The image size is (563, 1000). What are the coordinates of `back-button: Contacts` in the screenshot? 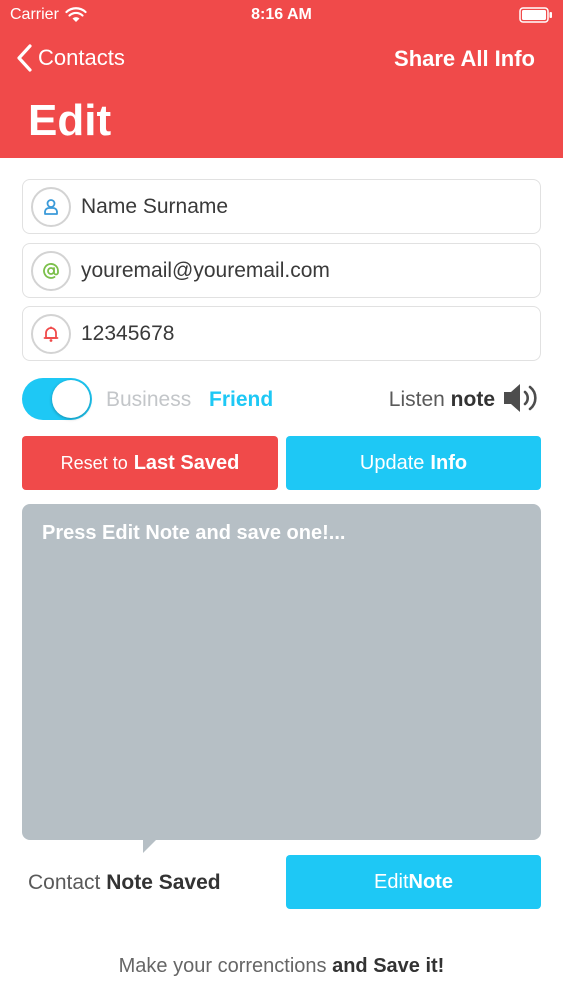 It's located at (70, 58).